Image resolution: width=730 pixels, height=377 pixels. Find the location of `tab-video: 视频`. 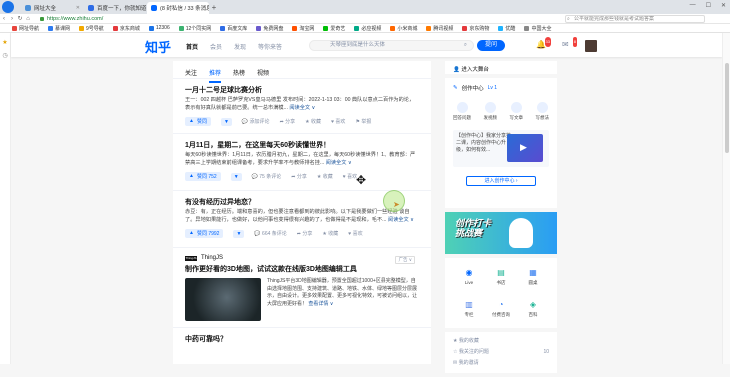

tab-video: 视频 is located at coordinates (263, 73).